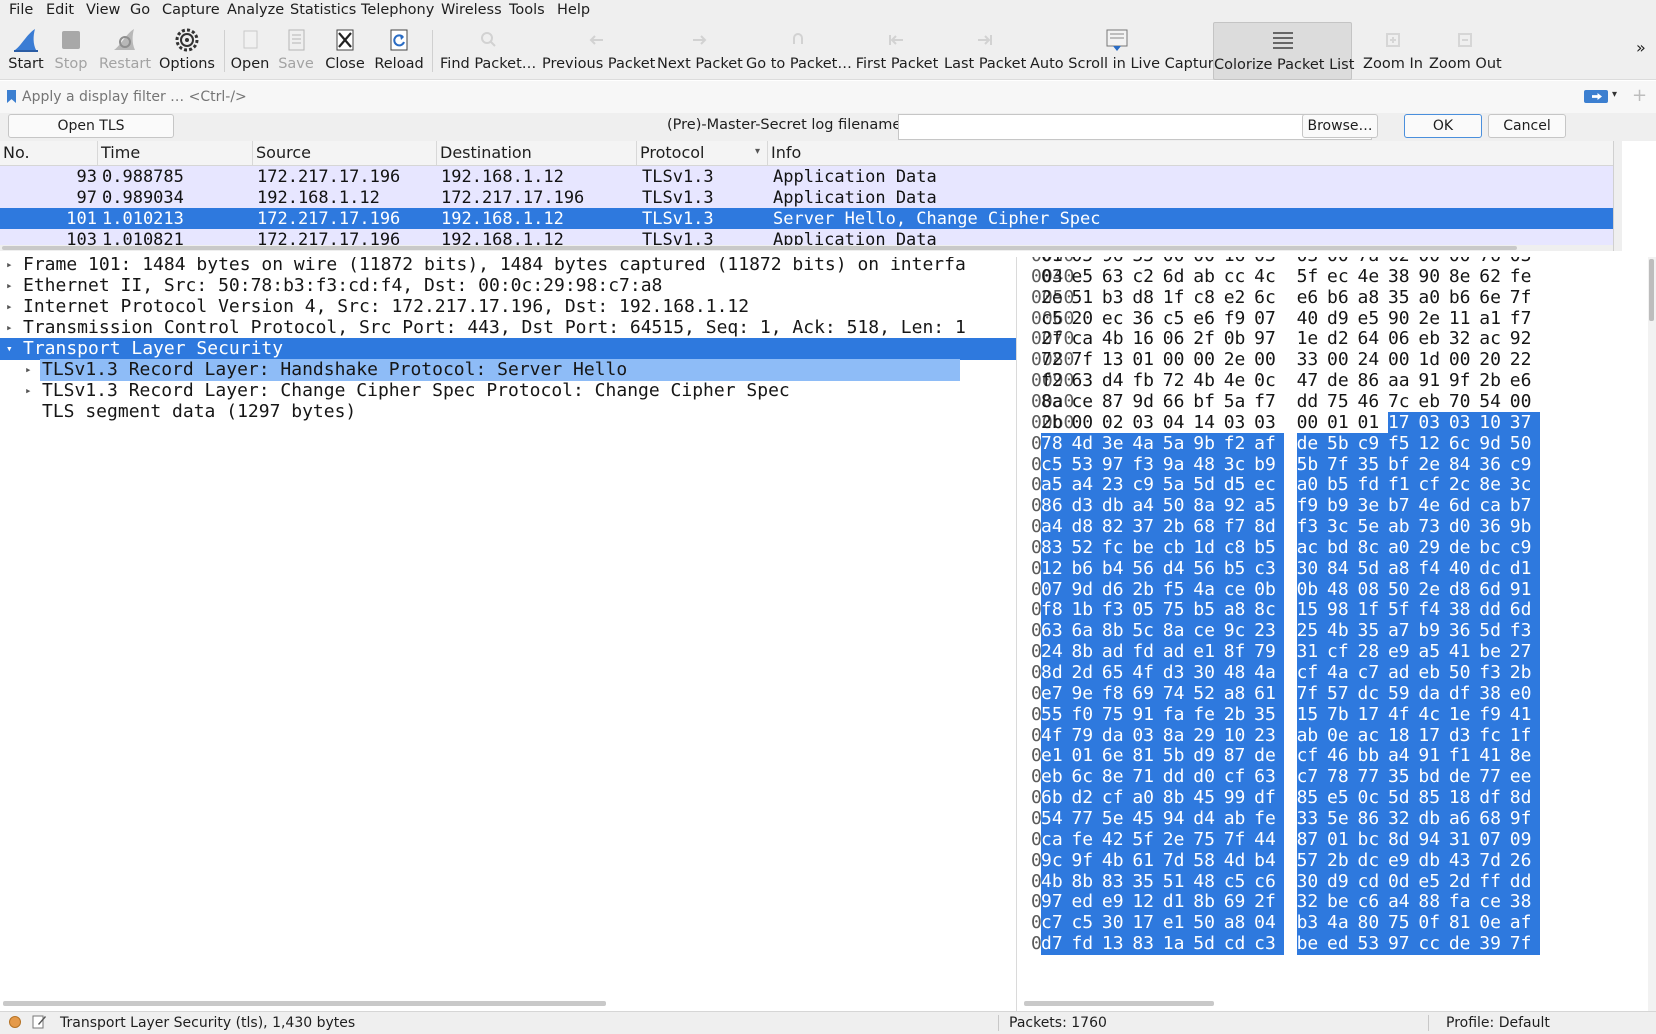 The height and width of the screenshot is (1034, 1656). What do you see at coordinates (508, 1003) in the screenshot?
I see `details-horizontal-scrollbar` at bounding box center [508, 1003].